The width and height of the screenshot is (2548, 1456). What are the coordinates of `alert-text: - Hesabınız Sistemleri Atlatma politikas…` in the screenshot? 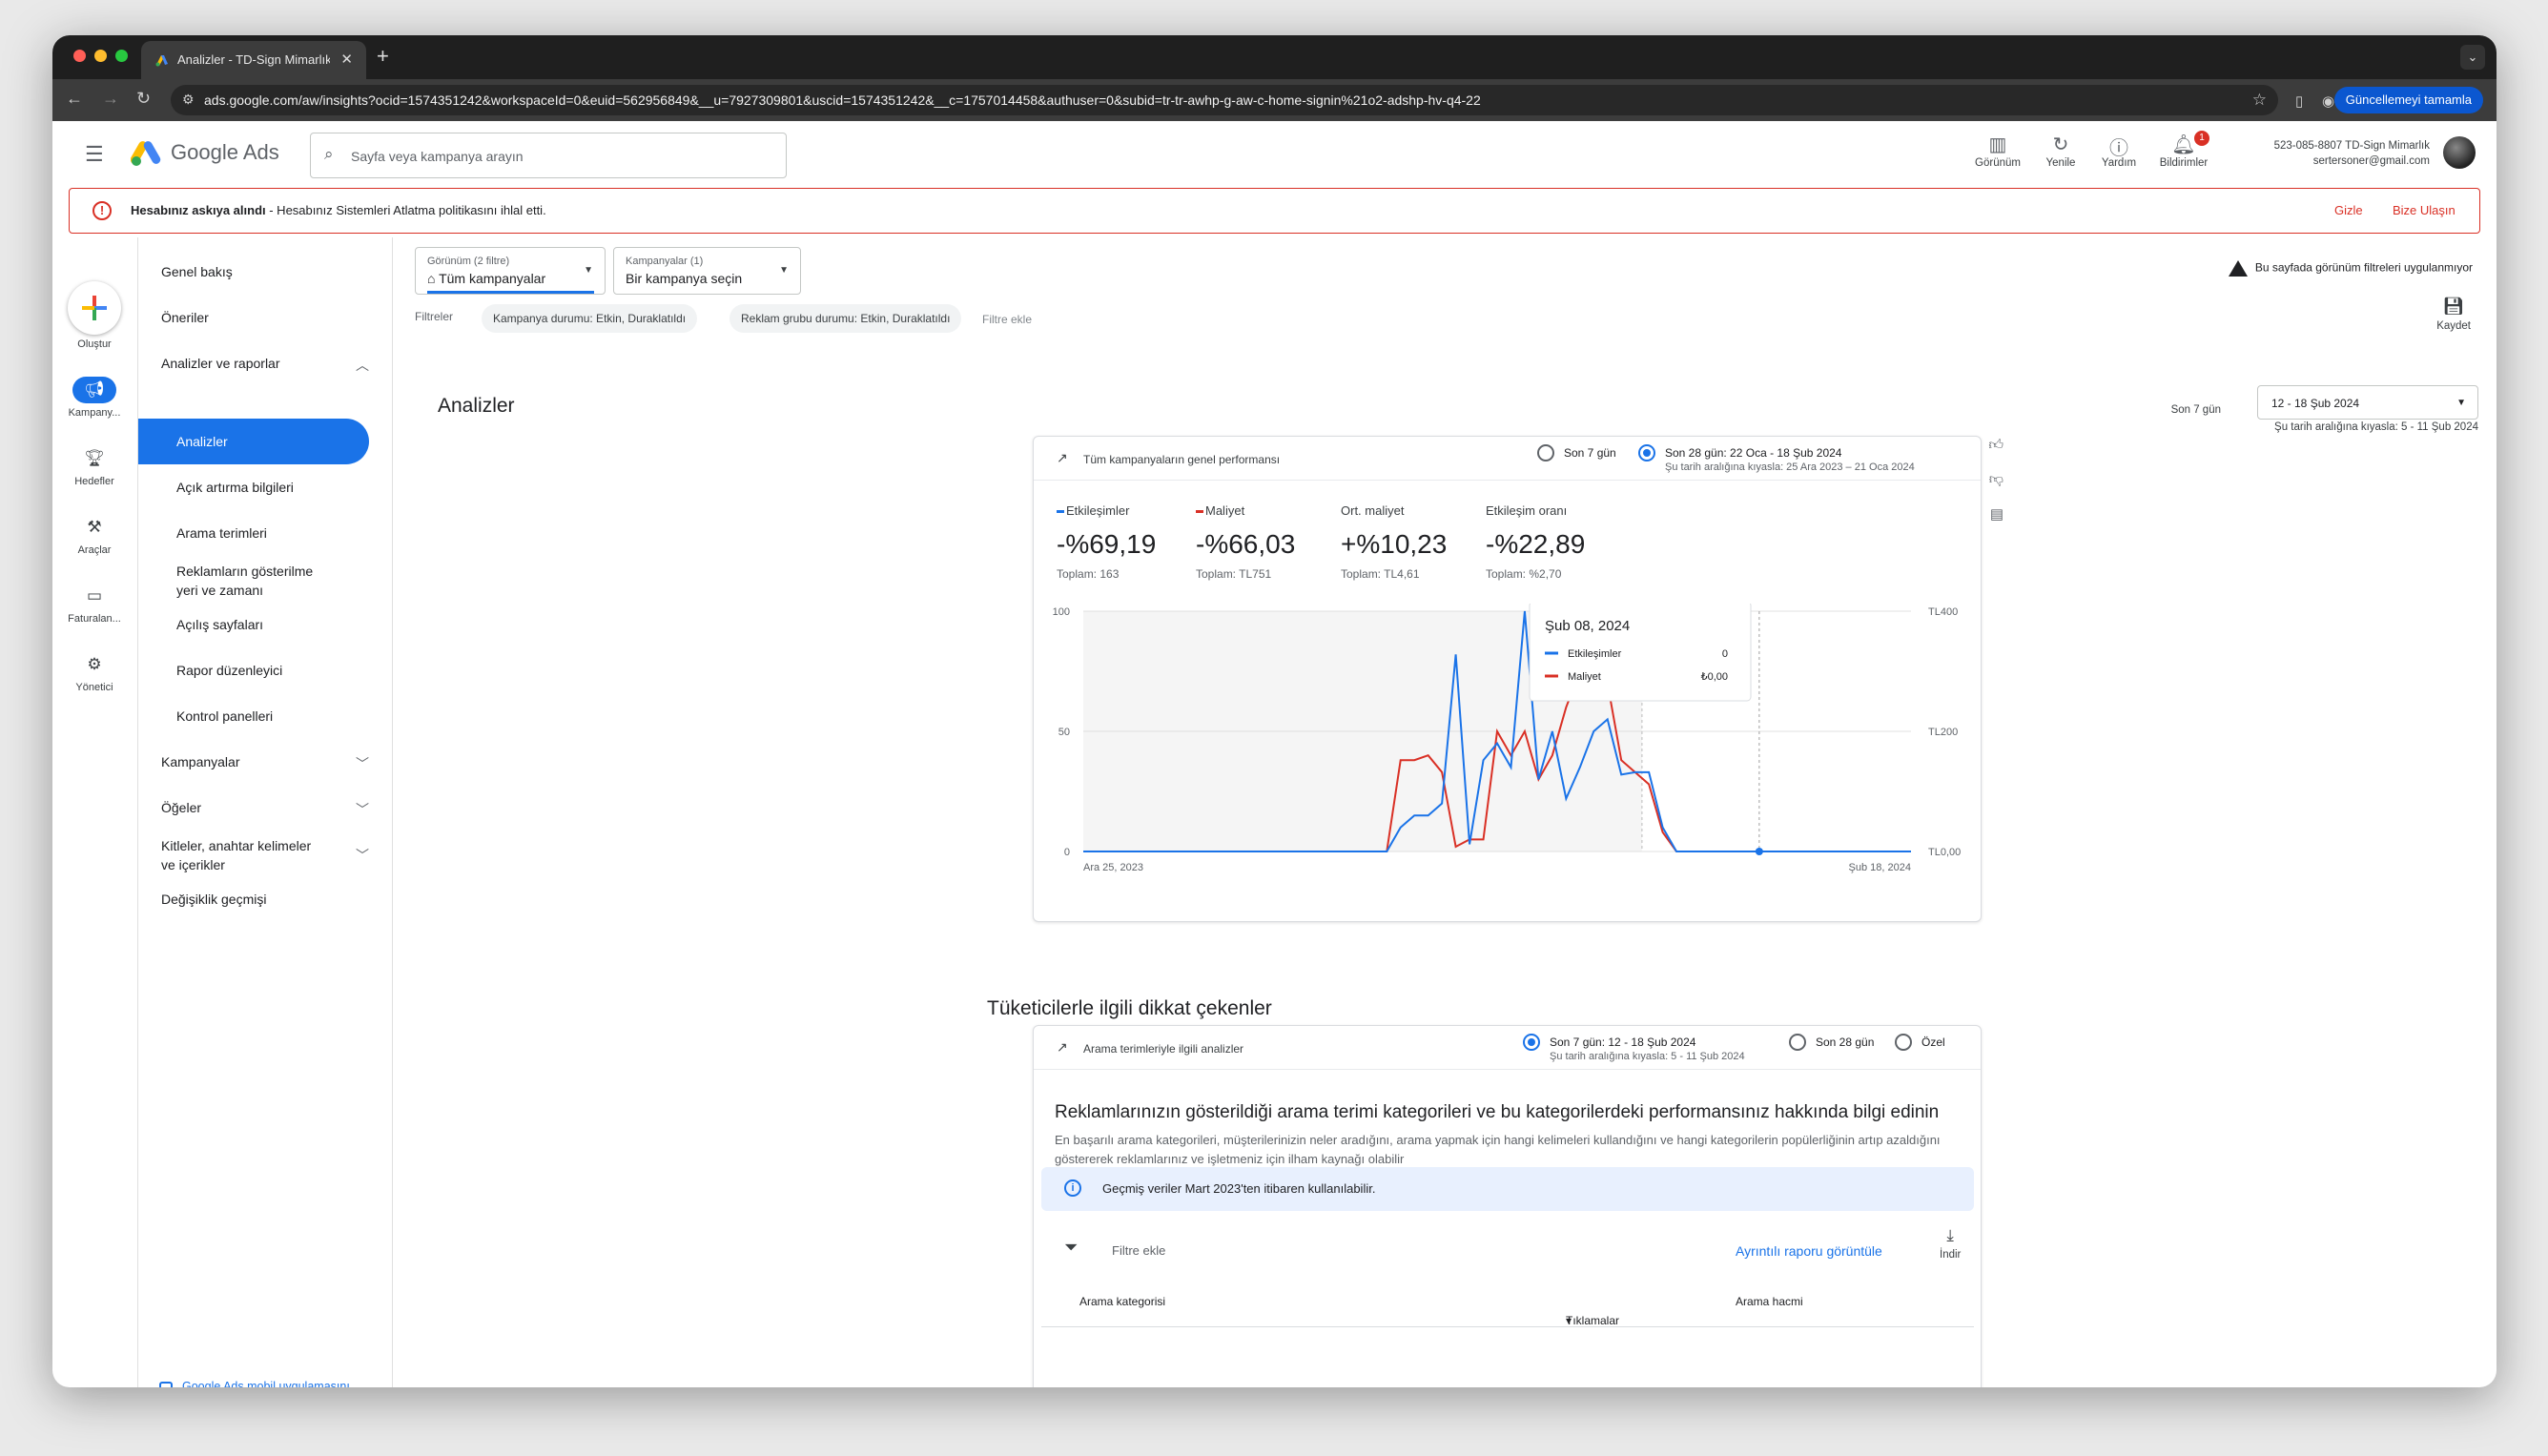 It's located at (405, 210).